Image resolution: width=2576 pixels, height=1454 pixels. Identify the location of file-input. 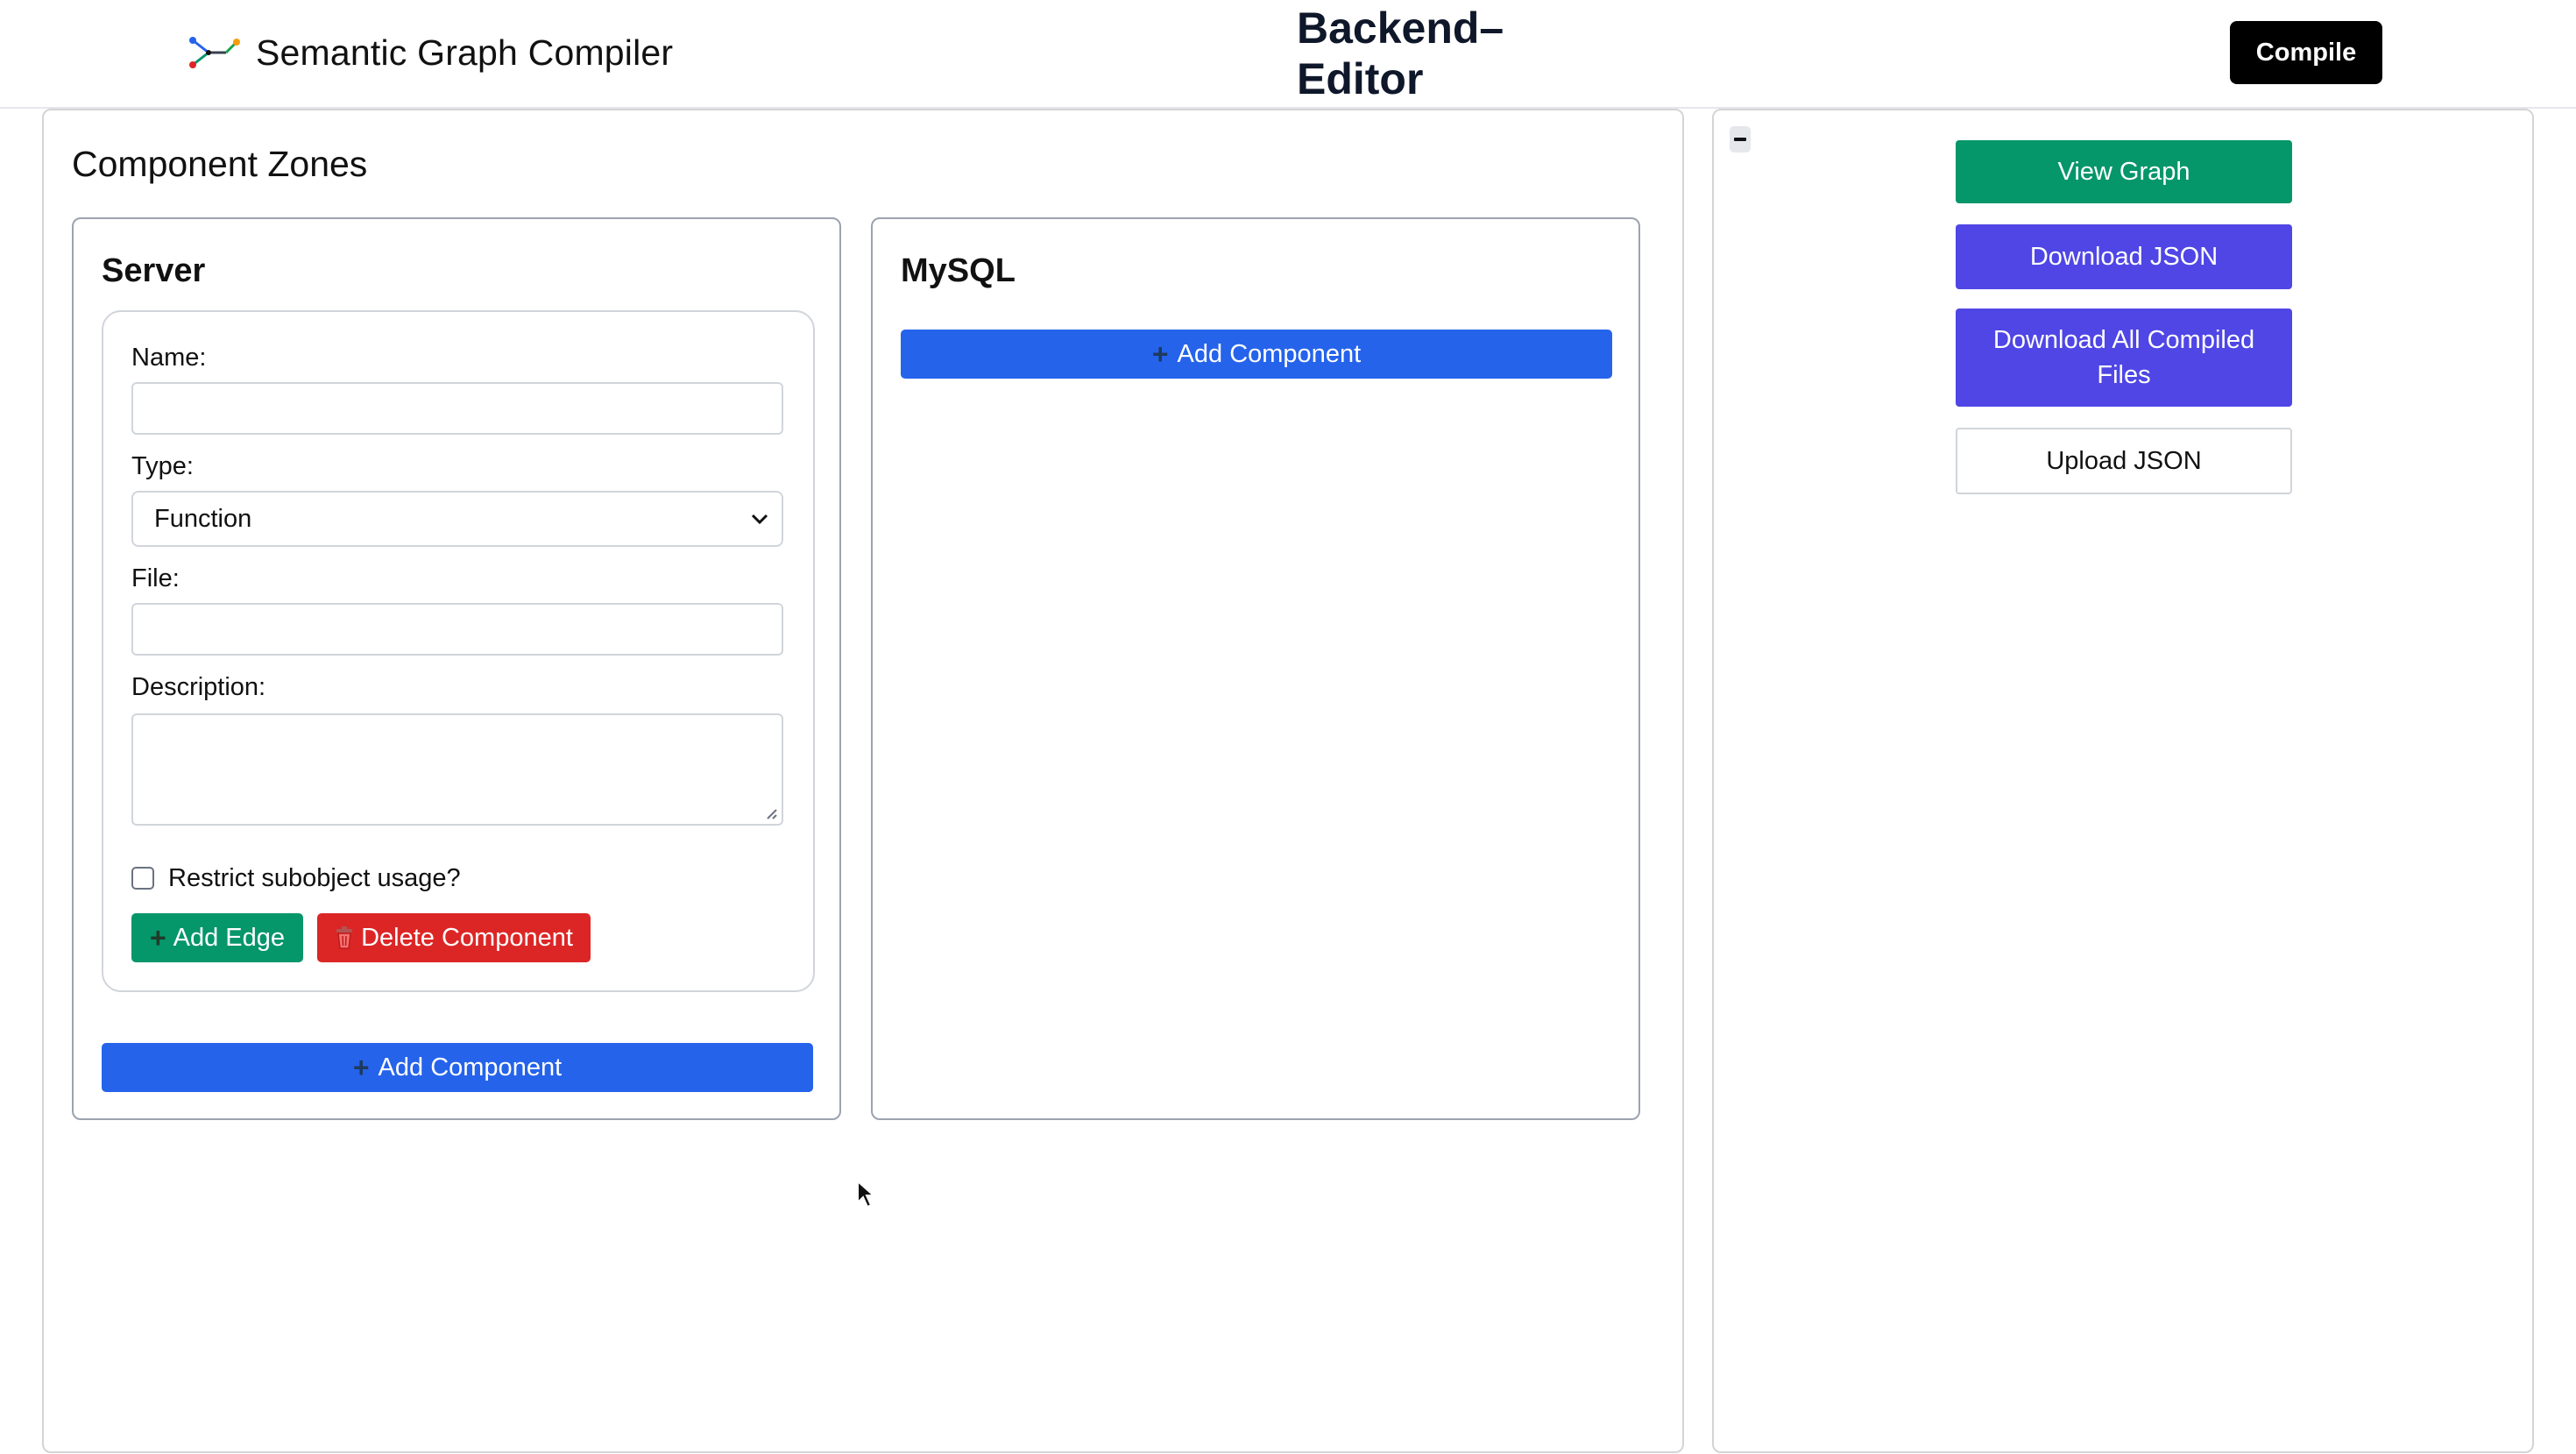
(457, 630).